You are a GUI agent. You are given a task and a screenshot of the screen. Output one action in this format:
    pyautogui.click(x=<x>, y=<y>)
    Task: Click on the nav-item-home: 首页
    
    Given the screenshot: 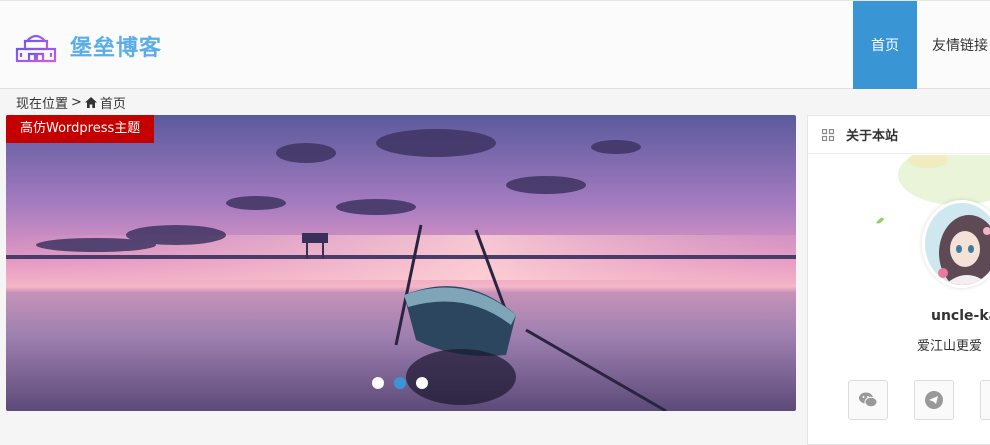 What is the action you would take?
    pyautogui.click(x=885, y=45)
    